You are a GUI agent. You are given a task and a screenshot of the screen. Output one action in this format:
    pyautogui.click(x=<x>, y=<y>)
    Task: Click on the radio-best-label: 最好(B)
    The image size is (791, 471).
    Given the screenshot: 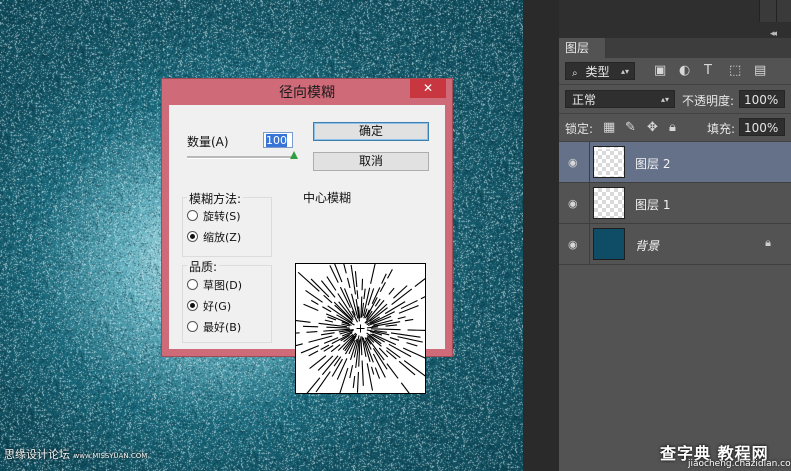 What is the action you would take?
    pyautogui.click(x=222, y=327)
    